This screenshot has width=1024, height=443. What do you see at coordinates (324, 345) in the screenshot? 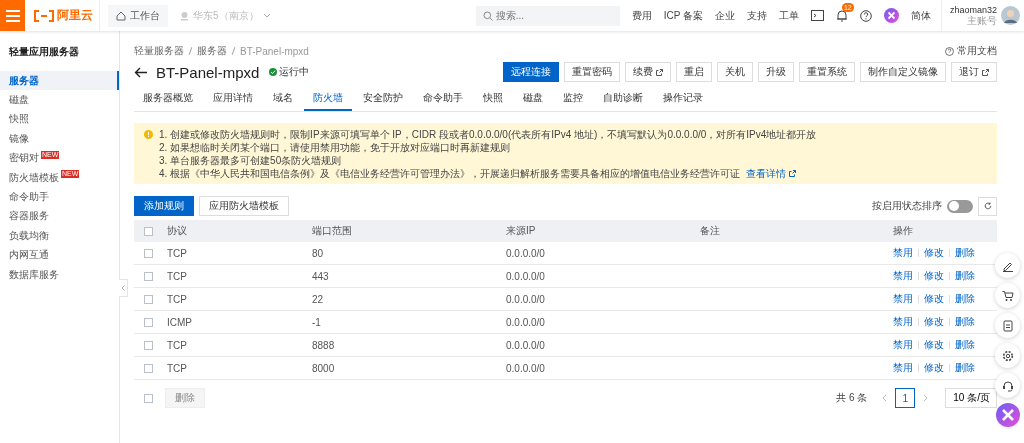
I see `table-cell-text: 8888` at bounding box center [324, 345].